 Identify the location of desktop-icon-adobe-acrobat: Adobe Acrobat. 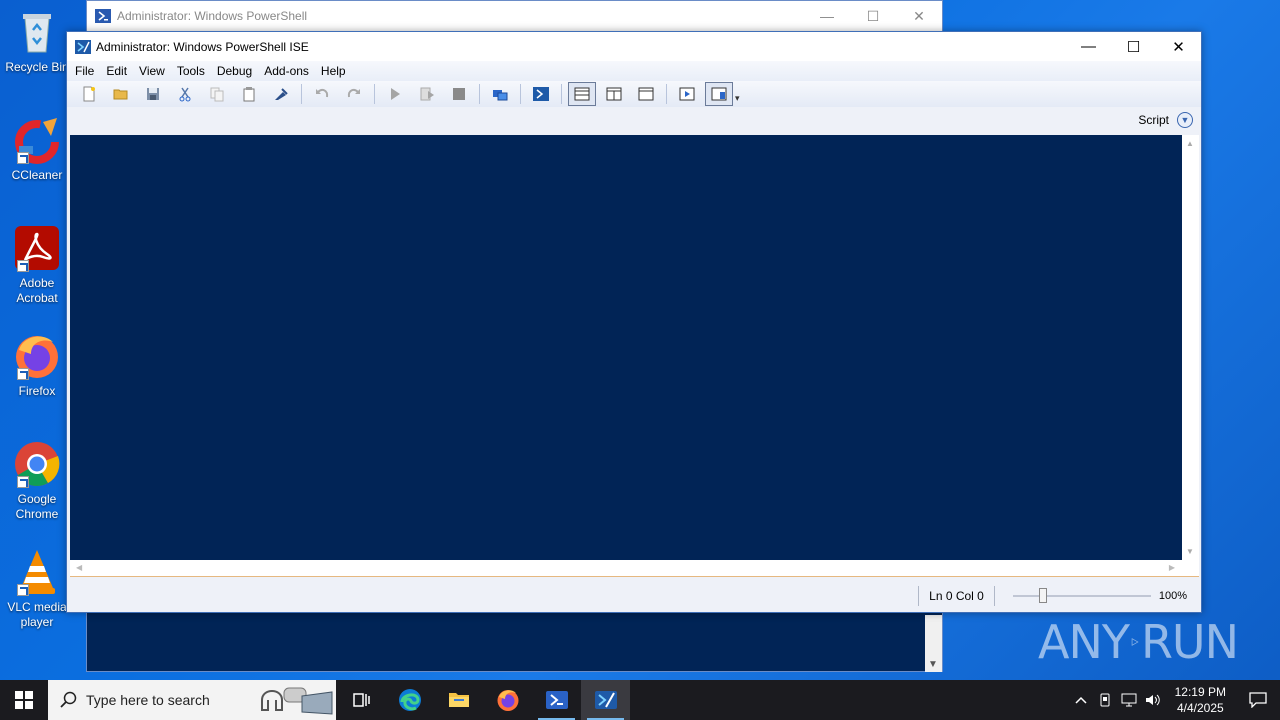
(37, 265).